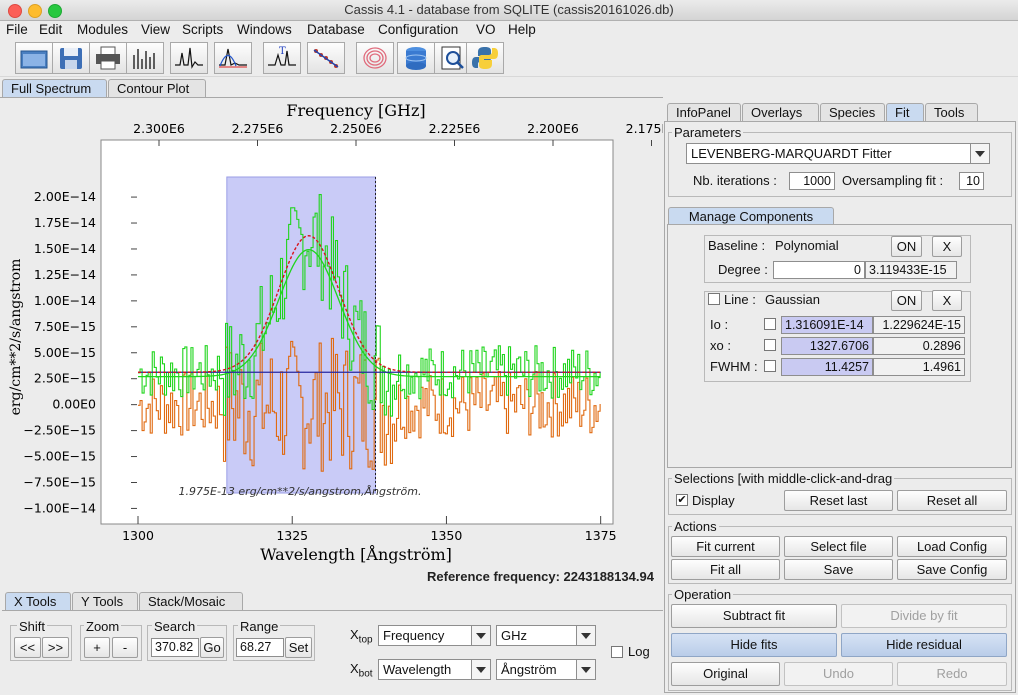 The image size is (1018, 695). Describe the element at coordinates (105, 601) in the screenshot. I see `tab-y-tools: Y Tools` at that location.